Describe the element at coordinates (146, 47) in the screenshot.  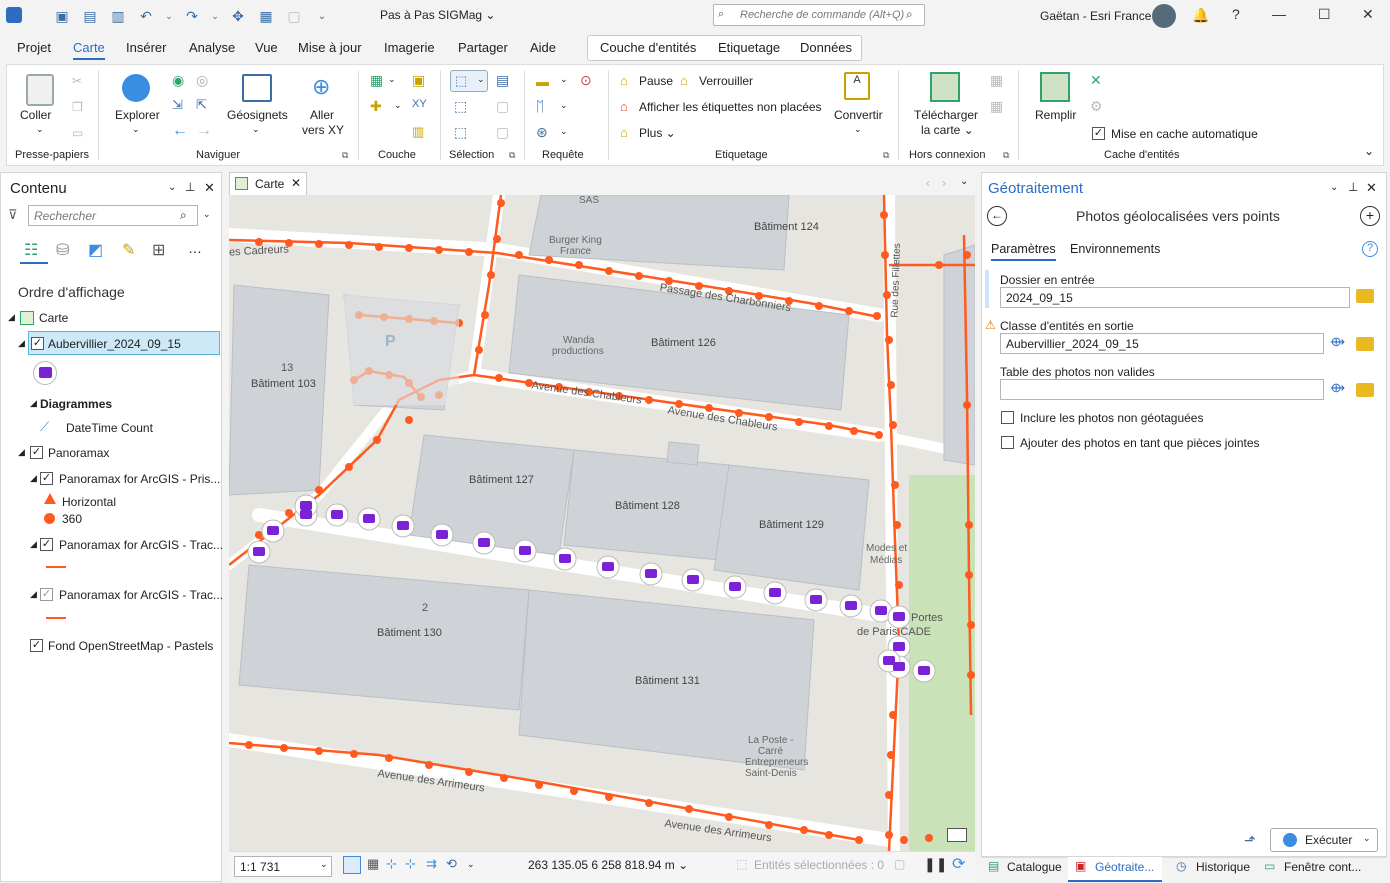
I see `tab-inserer: Insérer` at that location.